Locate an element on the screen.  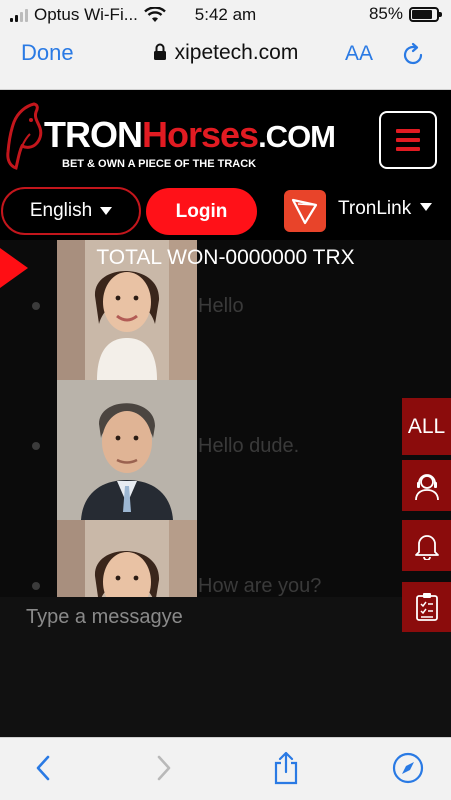
message-text: How are you? is located at coordinates (260, 586).